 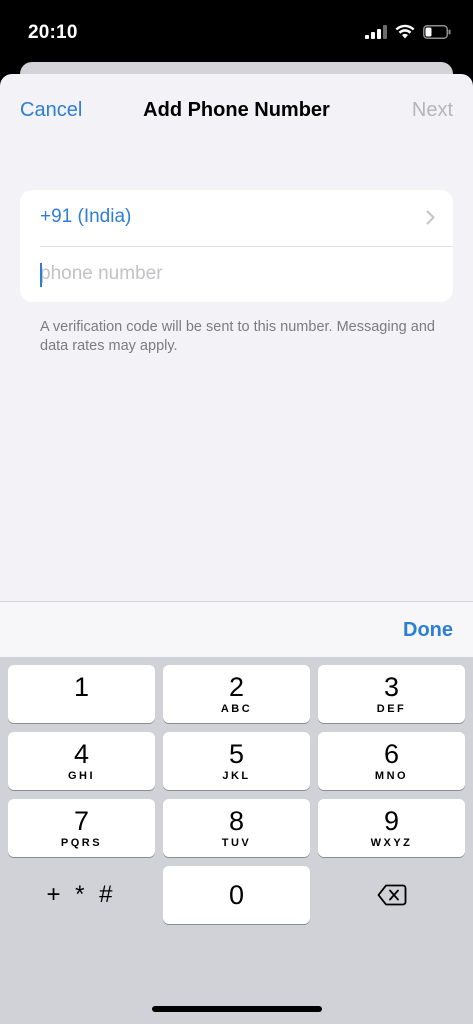 I want to click on battery-icon, so click(x=437, y=31).